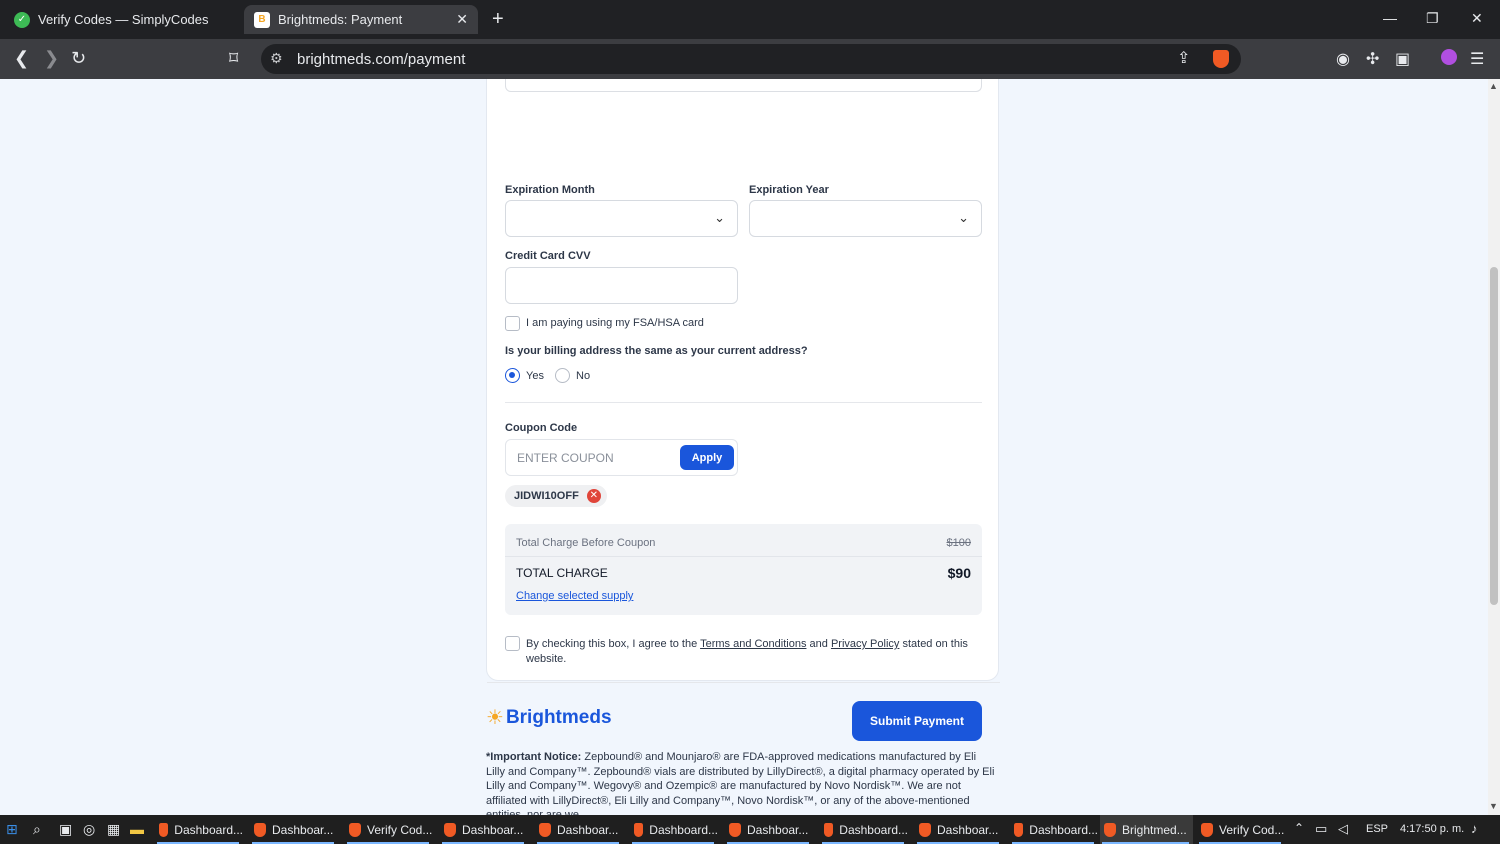 This screenshot has height=844, width=1500. I want to click on reload-icon: ↻, so click(78, 58).